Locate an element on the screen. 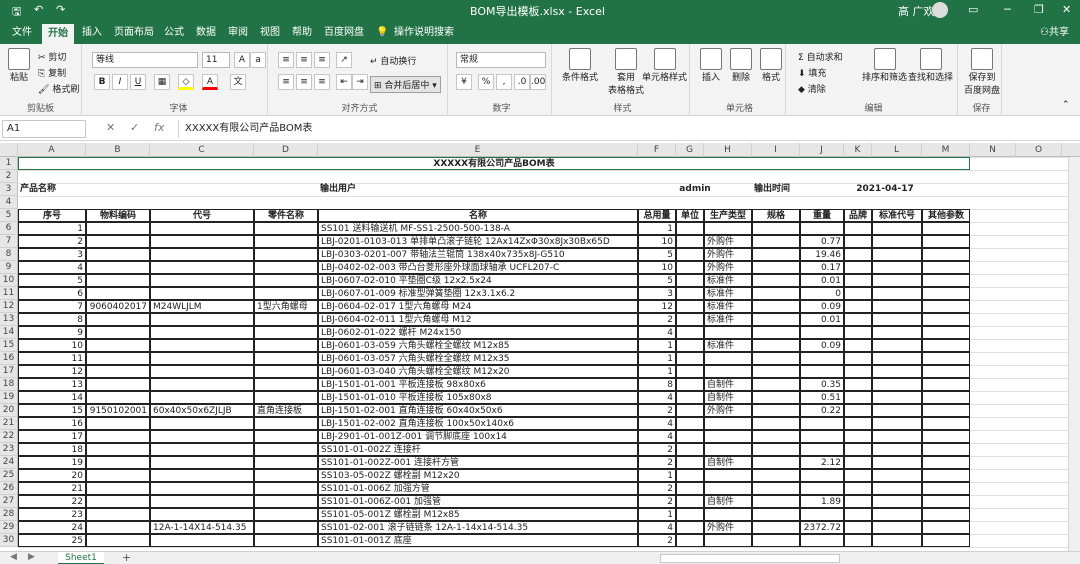 This screenshot has height=564, width=1080. clear-button: ◆ 清除 is located at coordinates (812, 88).